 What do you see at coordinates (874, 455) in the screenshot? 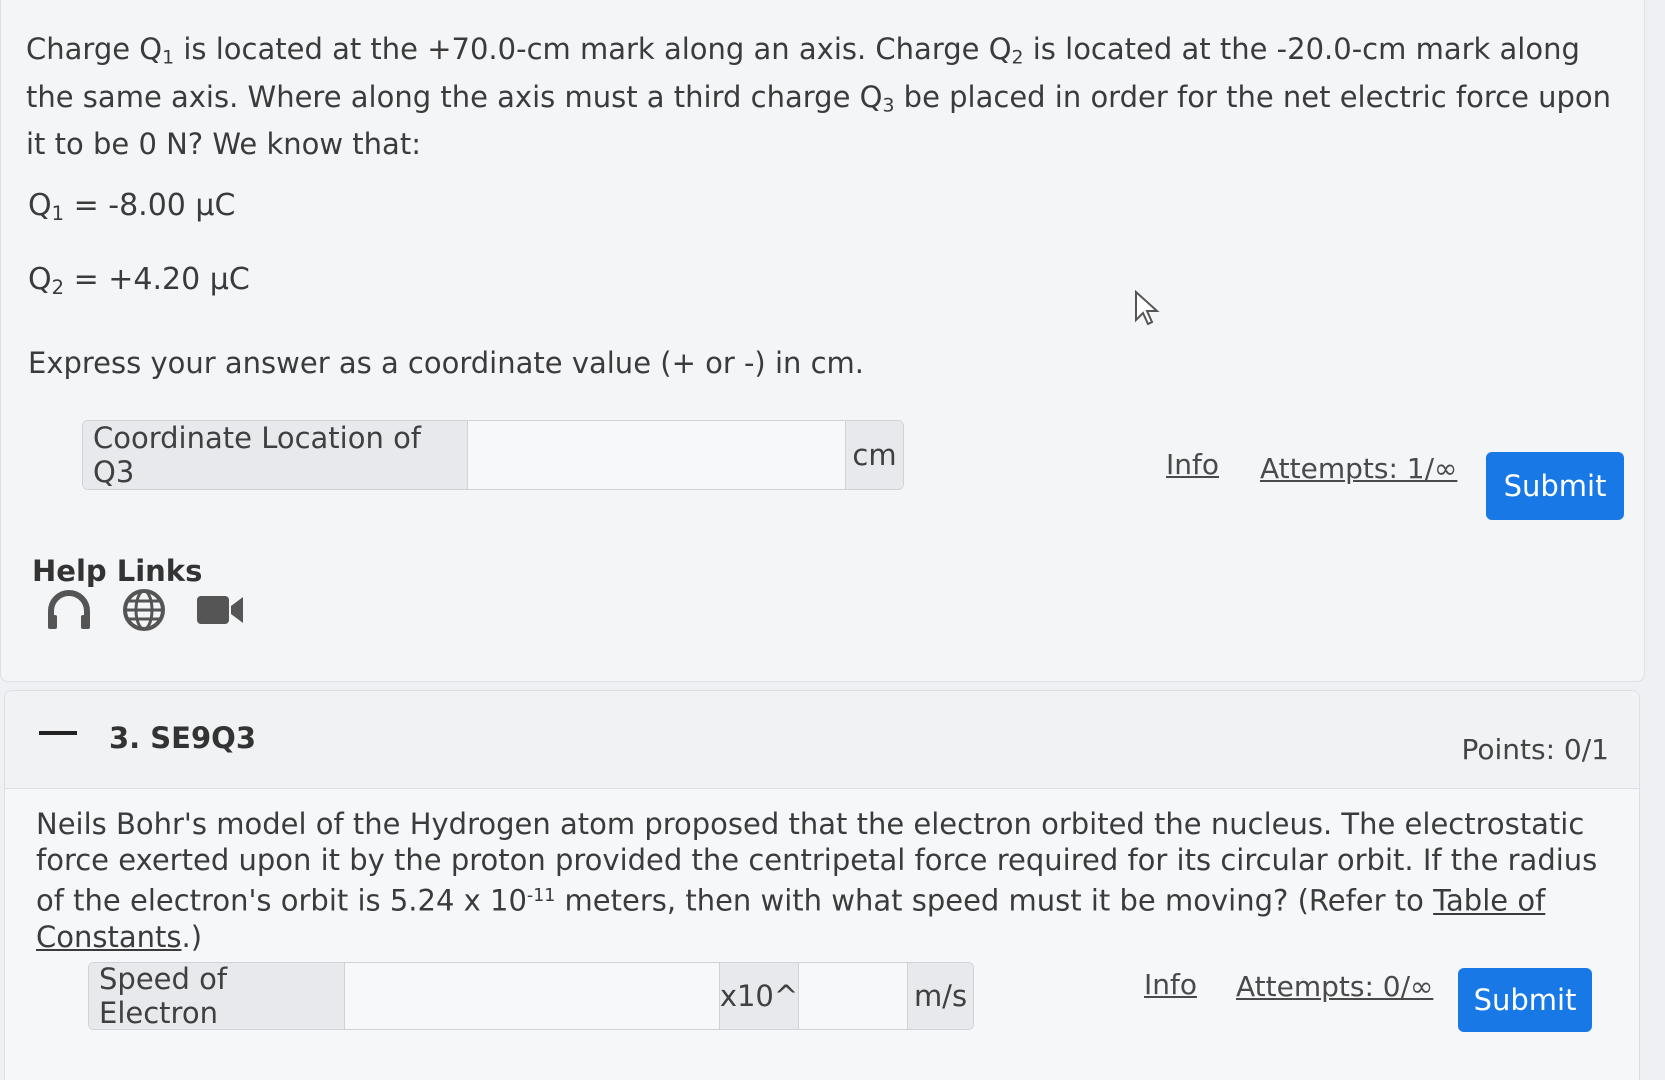
I see `unit-cm: cm` at bounding box center [874, 455].